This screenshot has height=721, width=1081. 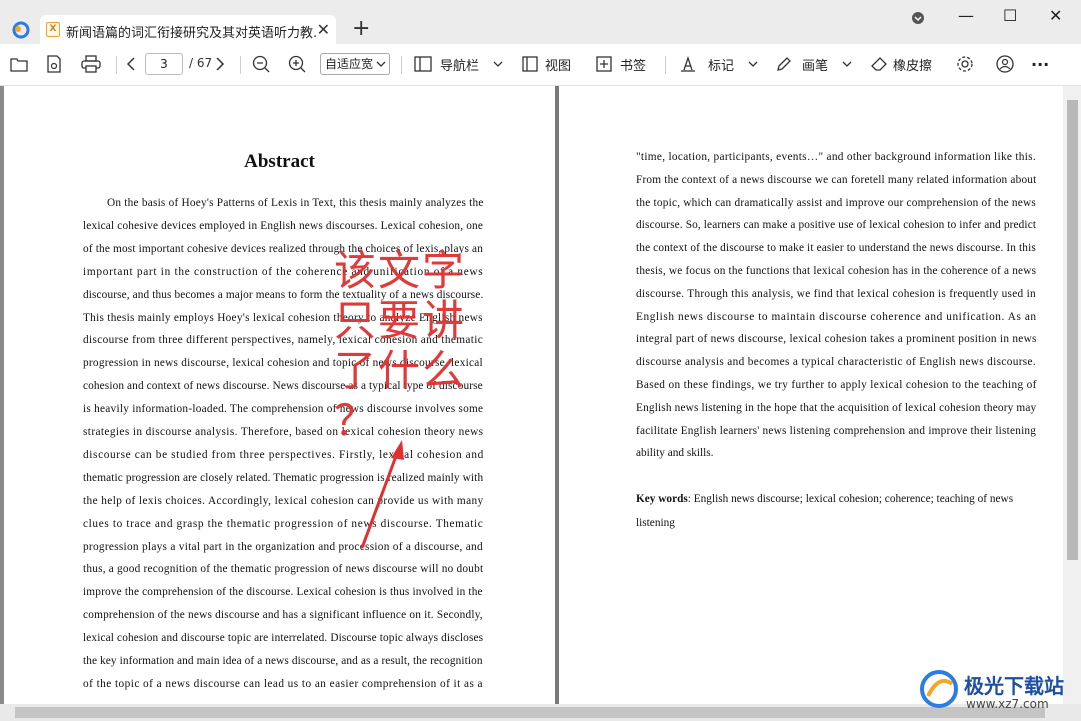 What do you see at coordinates (688, 64) in the screenshot?
I see `highlighter-icon` at bounding box center [688, 64].